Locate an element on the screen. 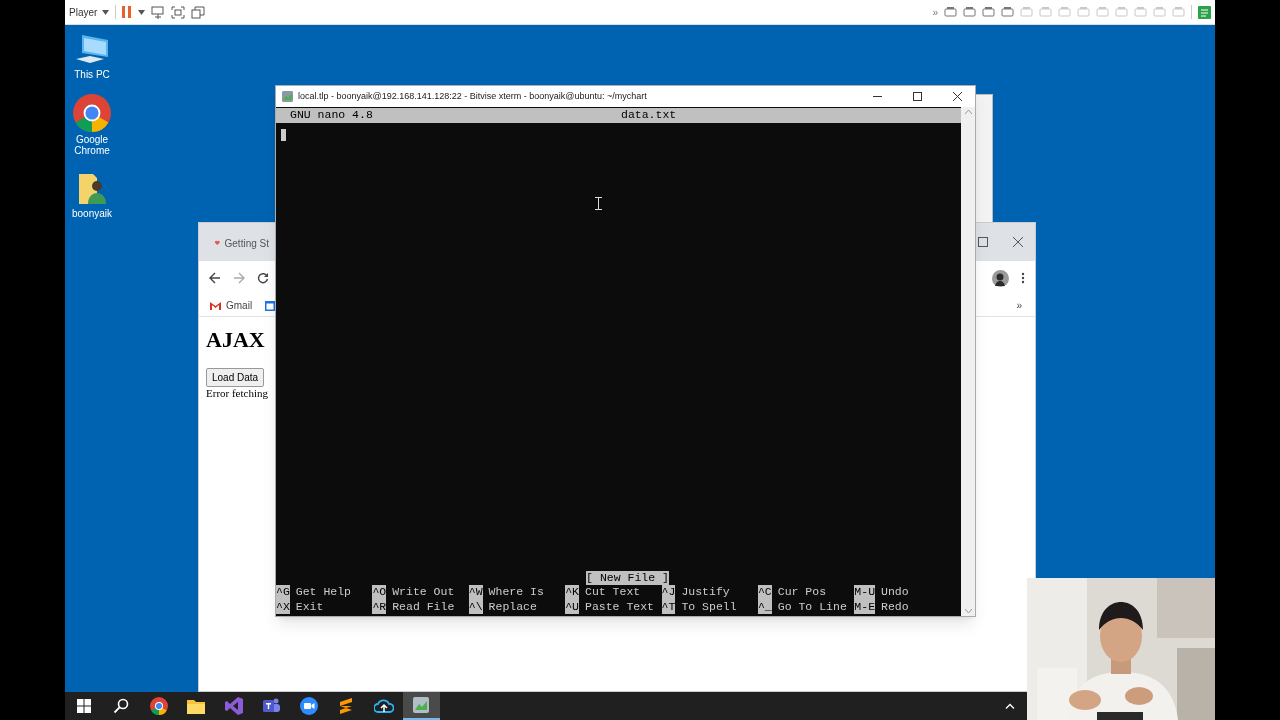 The height and width of the screenshot is (720, 1280). shortcut-label: Justify is located at coordinates (705, 592).